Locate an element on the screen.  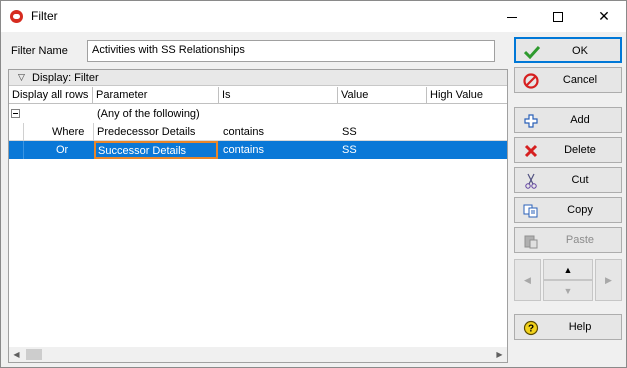
column-header-display-all-rows: Display all rows is located at coordinates (51, 95).